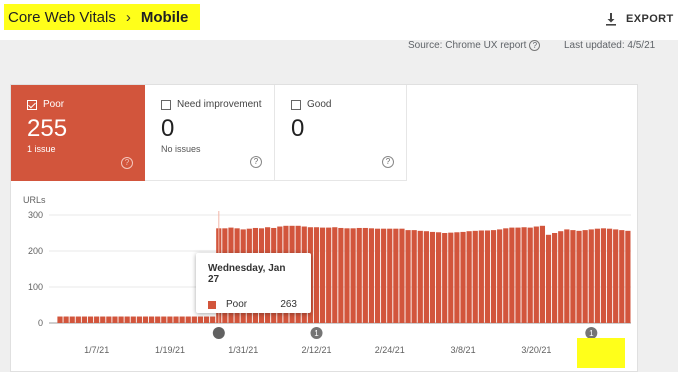  I want to click on breadcrumb-core-web-vitals: Core Web Vitals, so click(62, 17).